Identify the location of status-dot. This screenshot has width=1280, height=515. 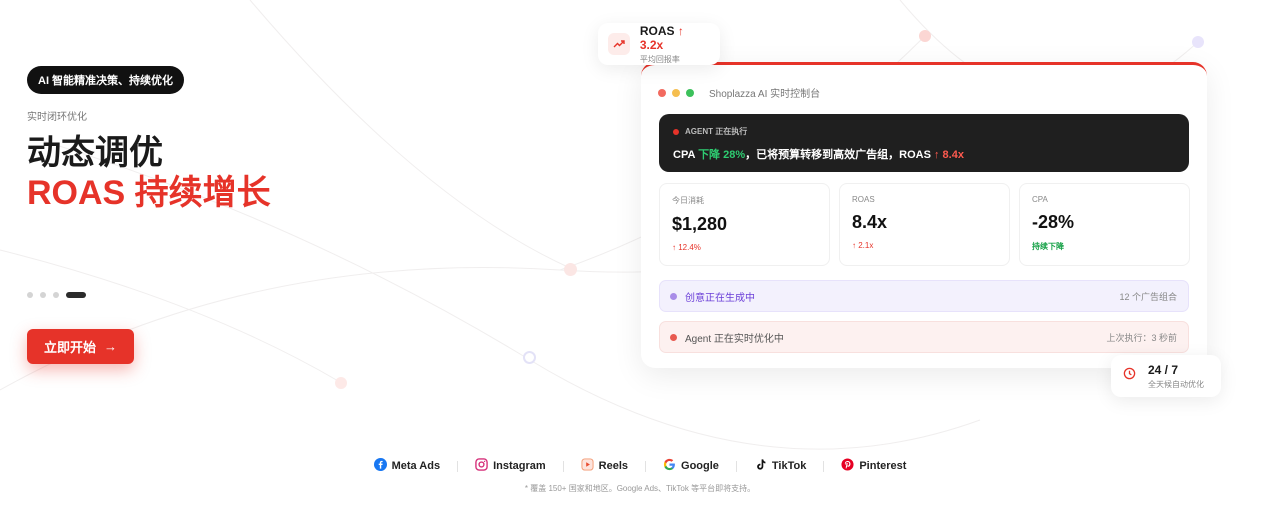
(676, 131).